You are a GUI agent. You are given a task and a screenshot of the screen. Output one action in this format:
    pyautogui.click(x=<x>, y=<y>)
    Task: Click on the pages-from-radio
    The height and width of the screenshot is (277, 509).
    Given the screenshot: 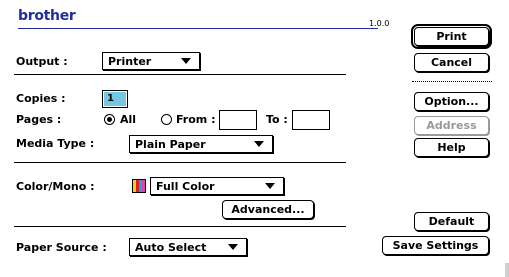 What is the action you would take?
    pyautogui.click(x=166, y=119)
    